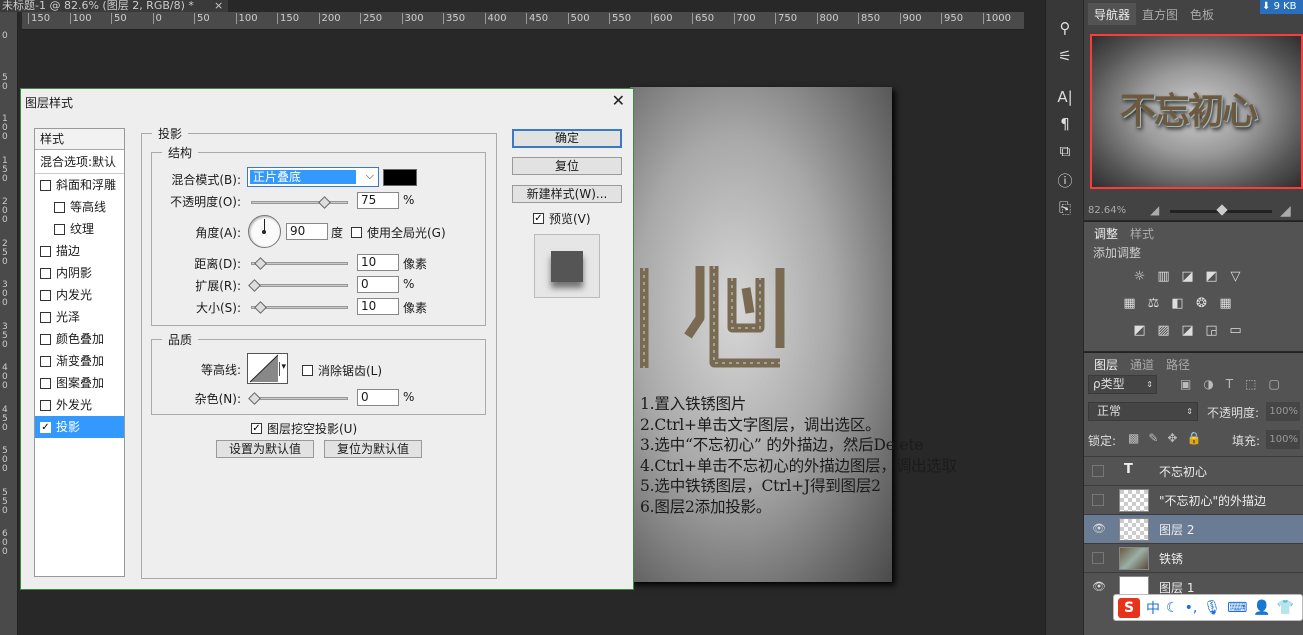  I want to click on brush-presets-icon: ⚲, so click(1065, 28).